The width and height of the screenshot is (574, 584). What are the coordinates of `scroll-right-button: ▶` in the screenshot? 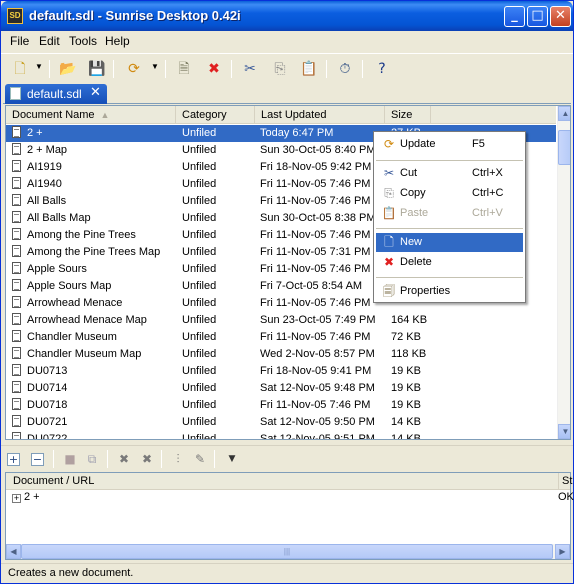 It's located at (562, 551).